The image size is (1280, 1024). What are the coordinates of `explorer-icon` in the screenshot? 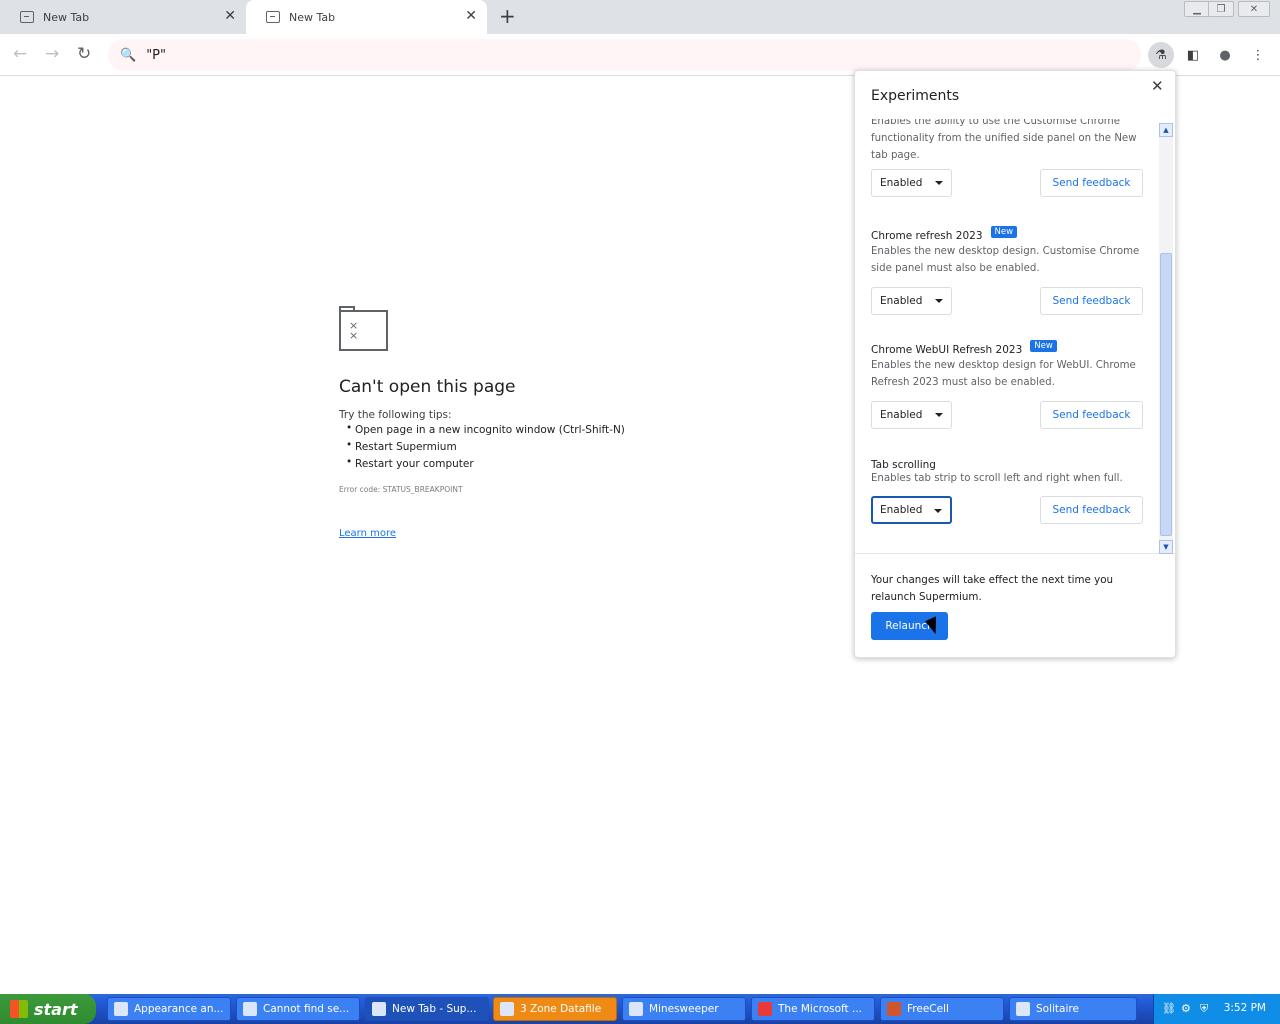 It's located at (250, 1009).